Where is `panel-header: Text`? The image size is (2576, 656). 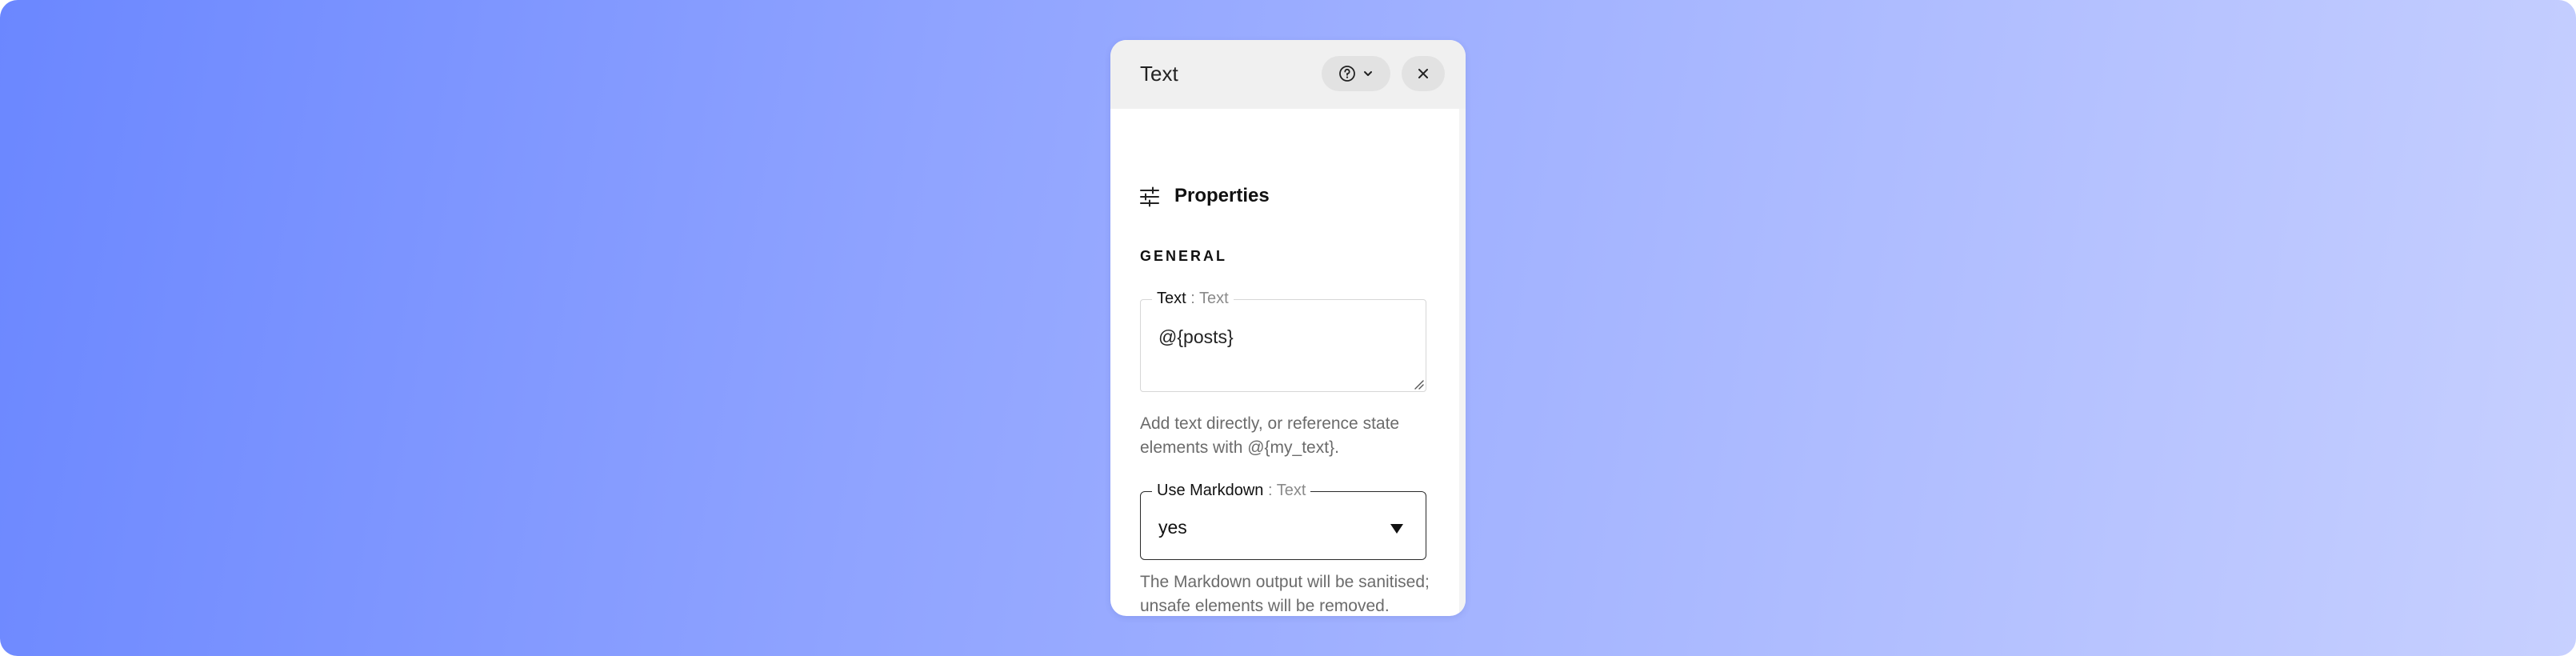 panel-header: Text is located at coordinates (1288, 74).